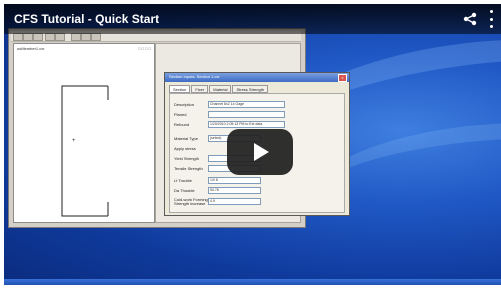 Image resolution: width=501 pixels, height=289 pixels. What do you see at coordinates (184, 104) in the screenshot?
I see `field-label: Description` at bounding box center [184, 104].